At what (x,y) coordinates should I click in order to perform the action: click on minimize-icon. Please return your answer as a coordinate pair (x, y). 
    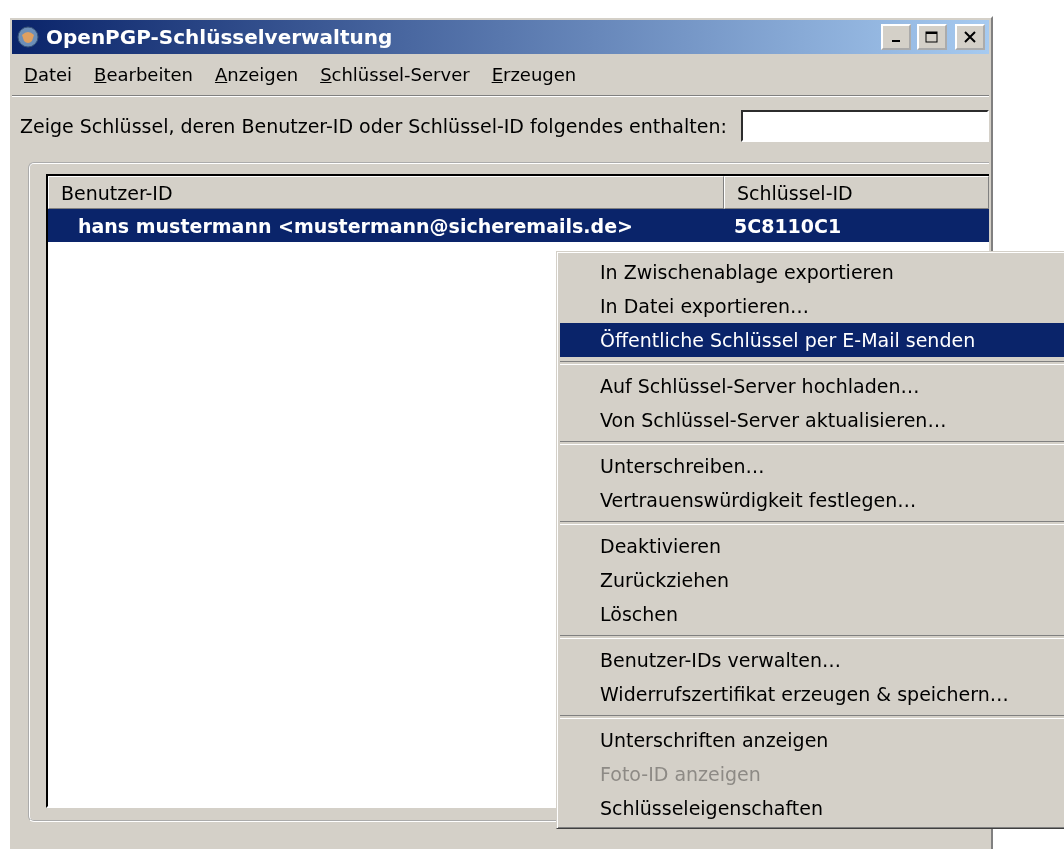
    Looking at the image, I should click on (896, 41).